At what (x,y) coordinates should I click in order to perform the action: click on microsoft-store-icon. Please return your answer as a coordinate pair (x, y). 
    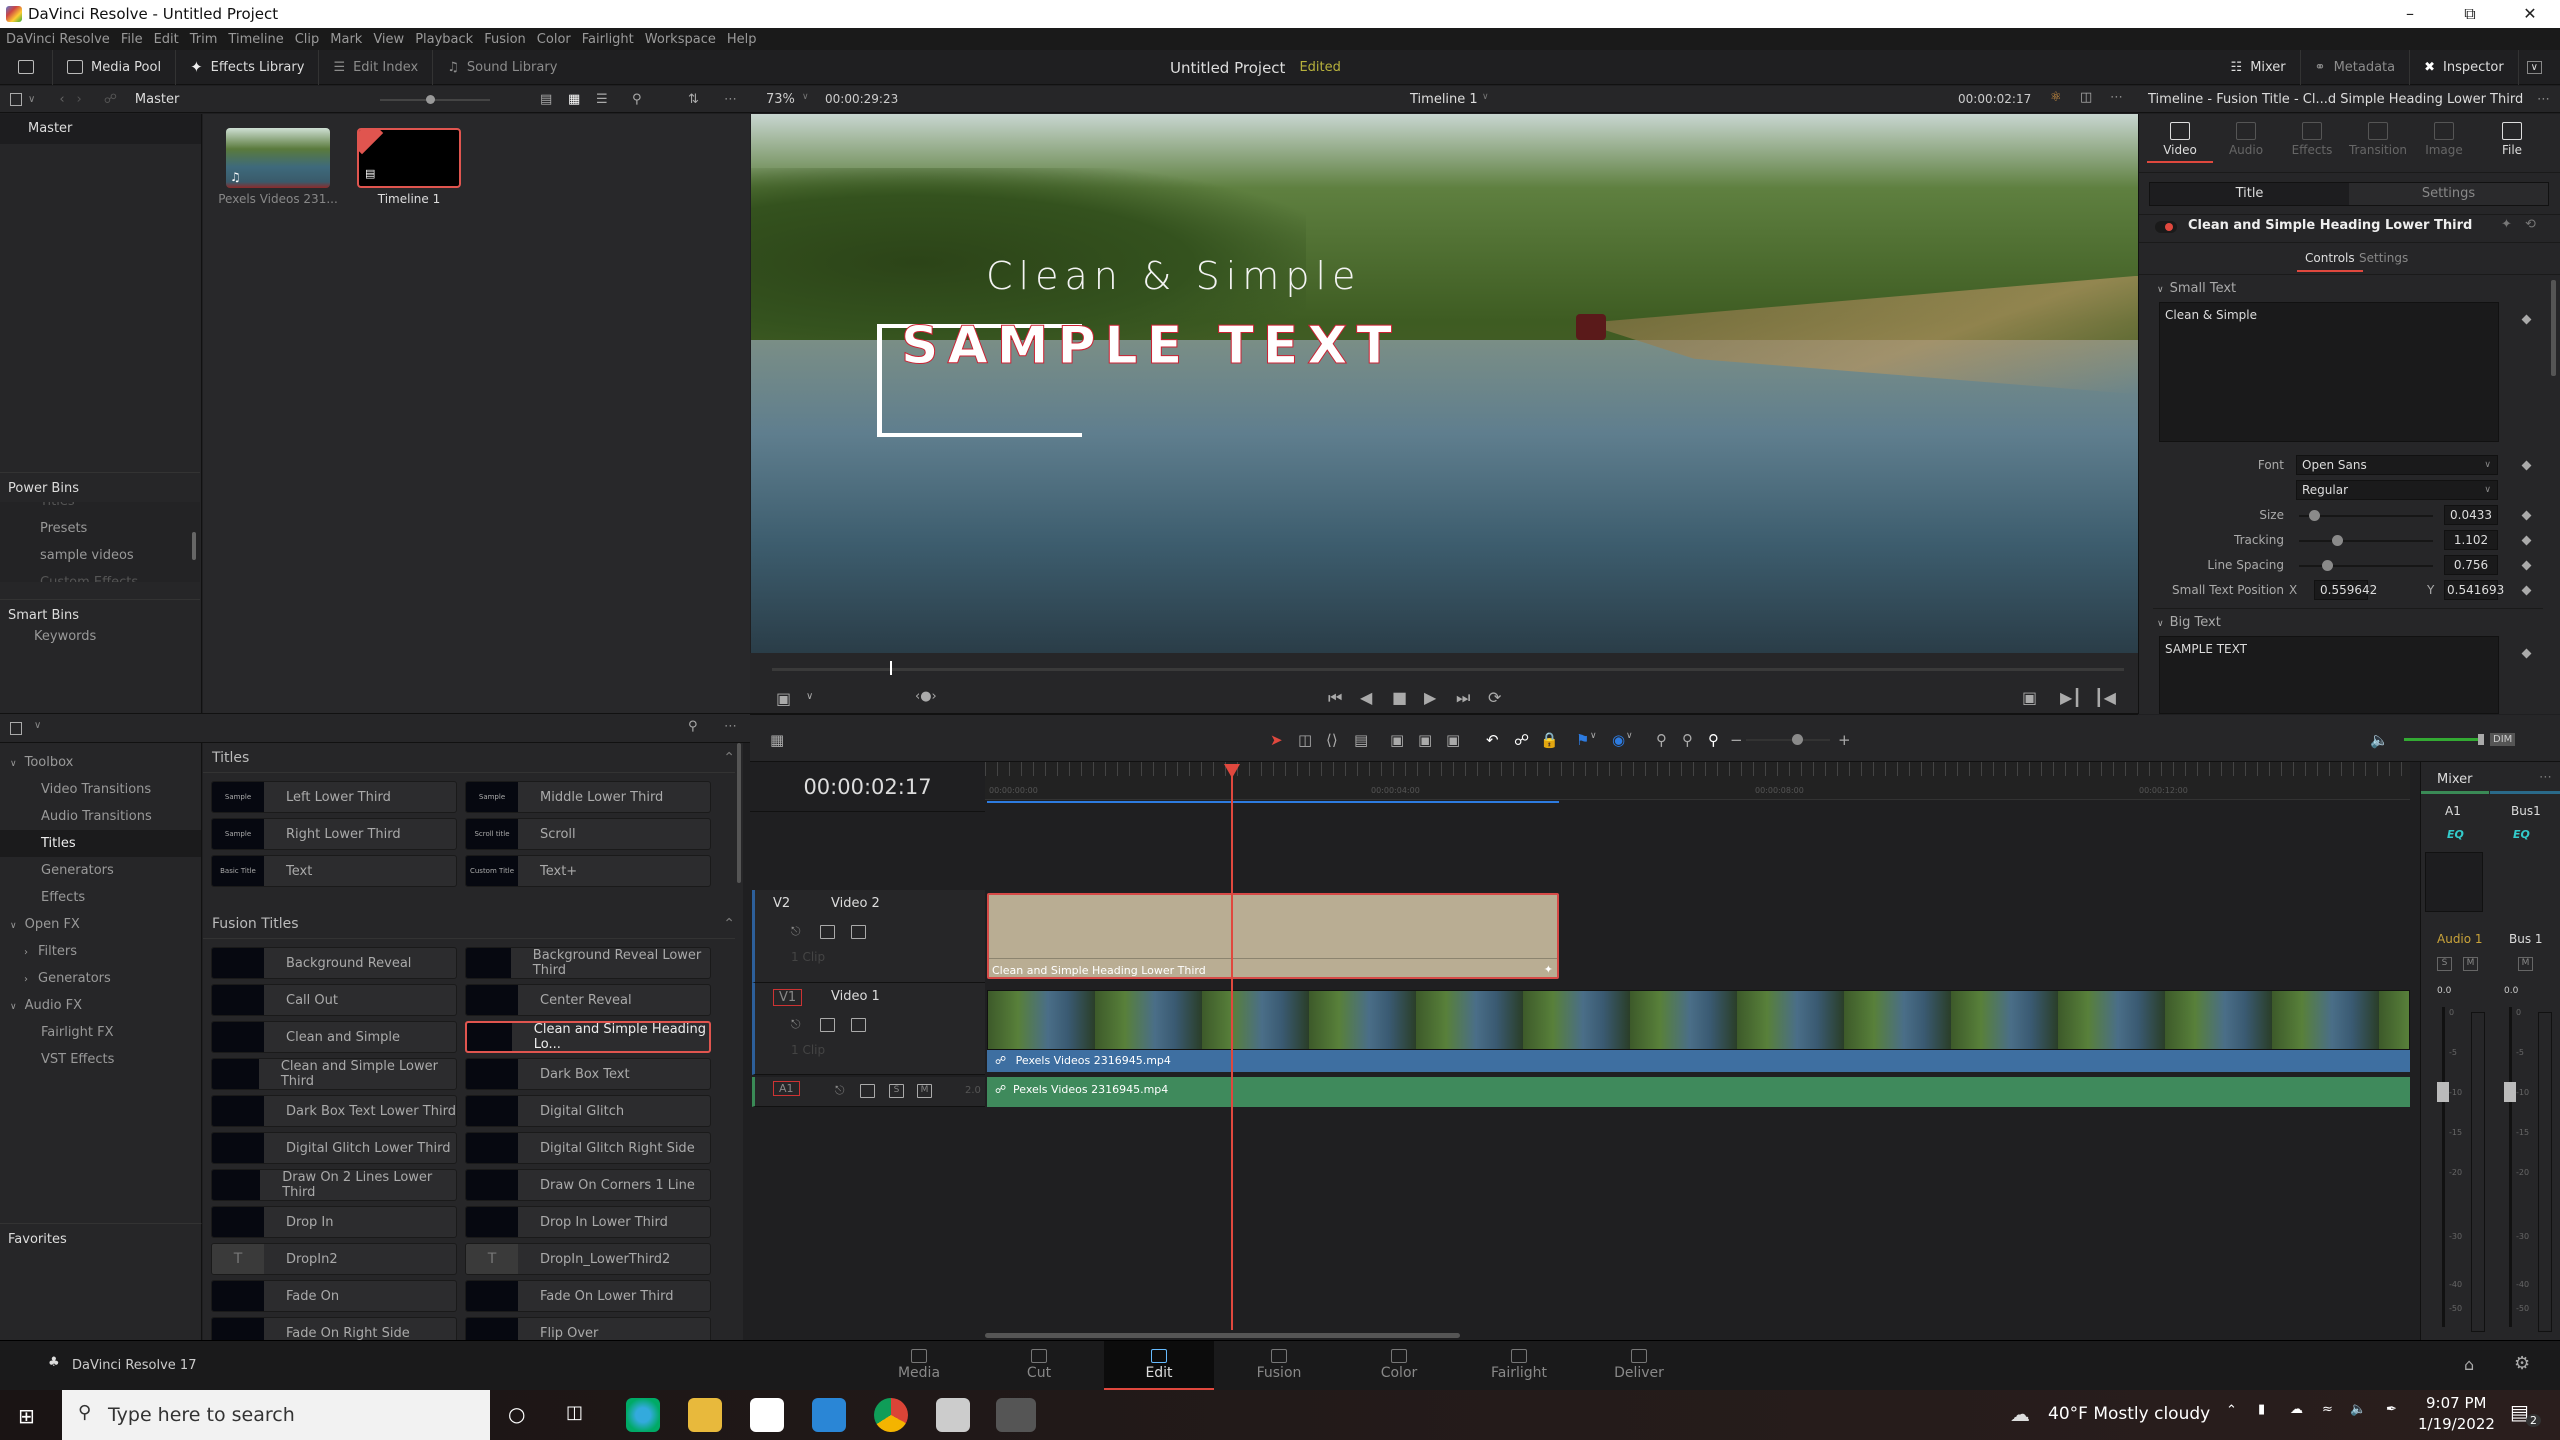
    Looking at the image, I should click on (767, 1415).